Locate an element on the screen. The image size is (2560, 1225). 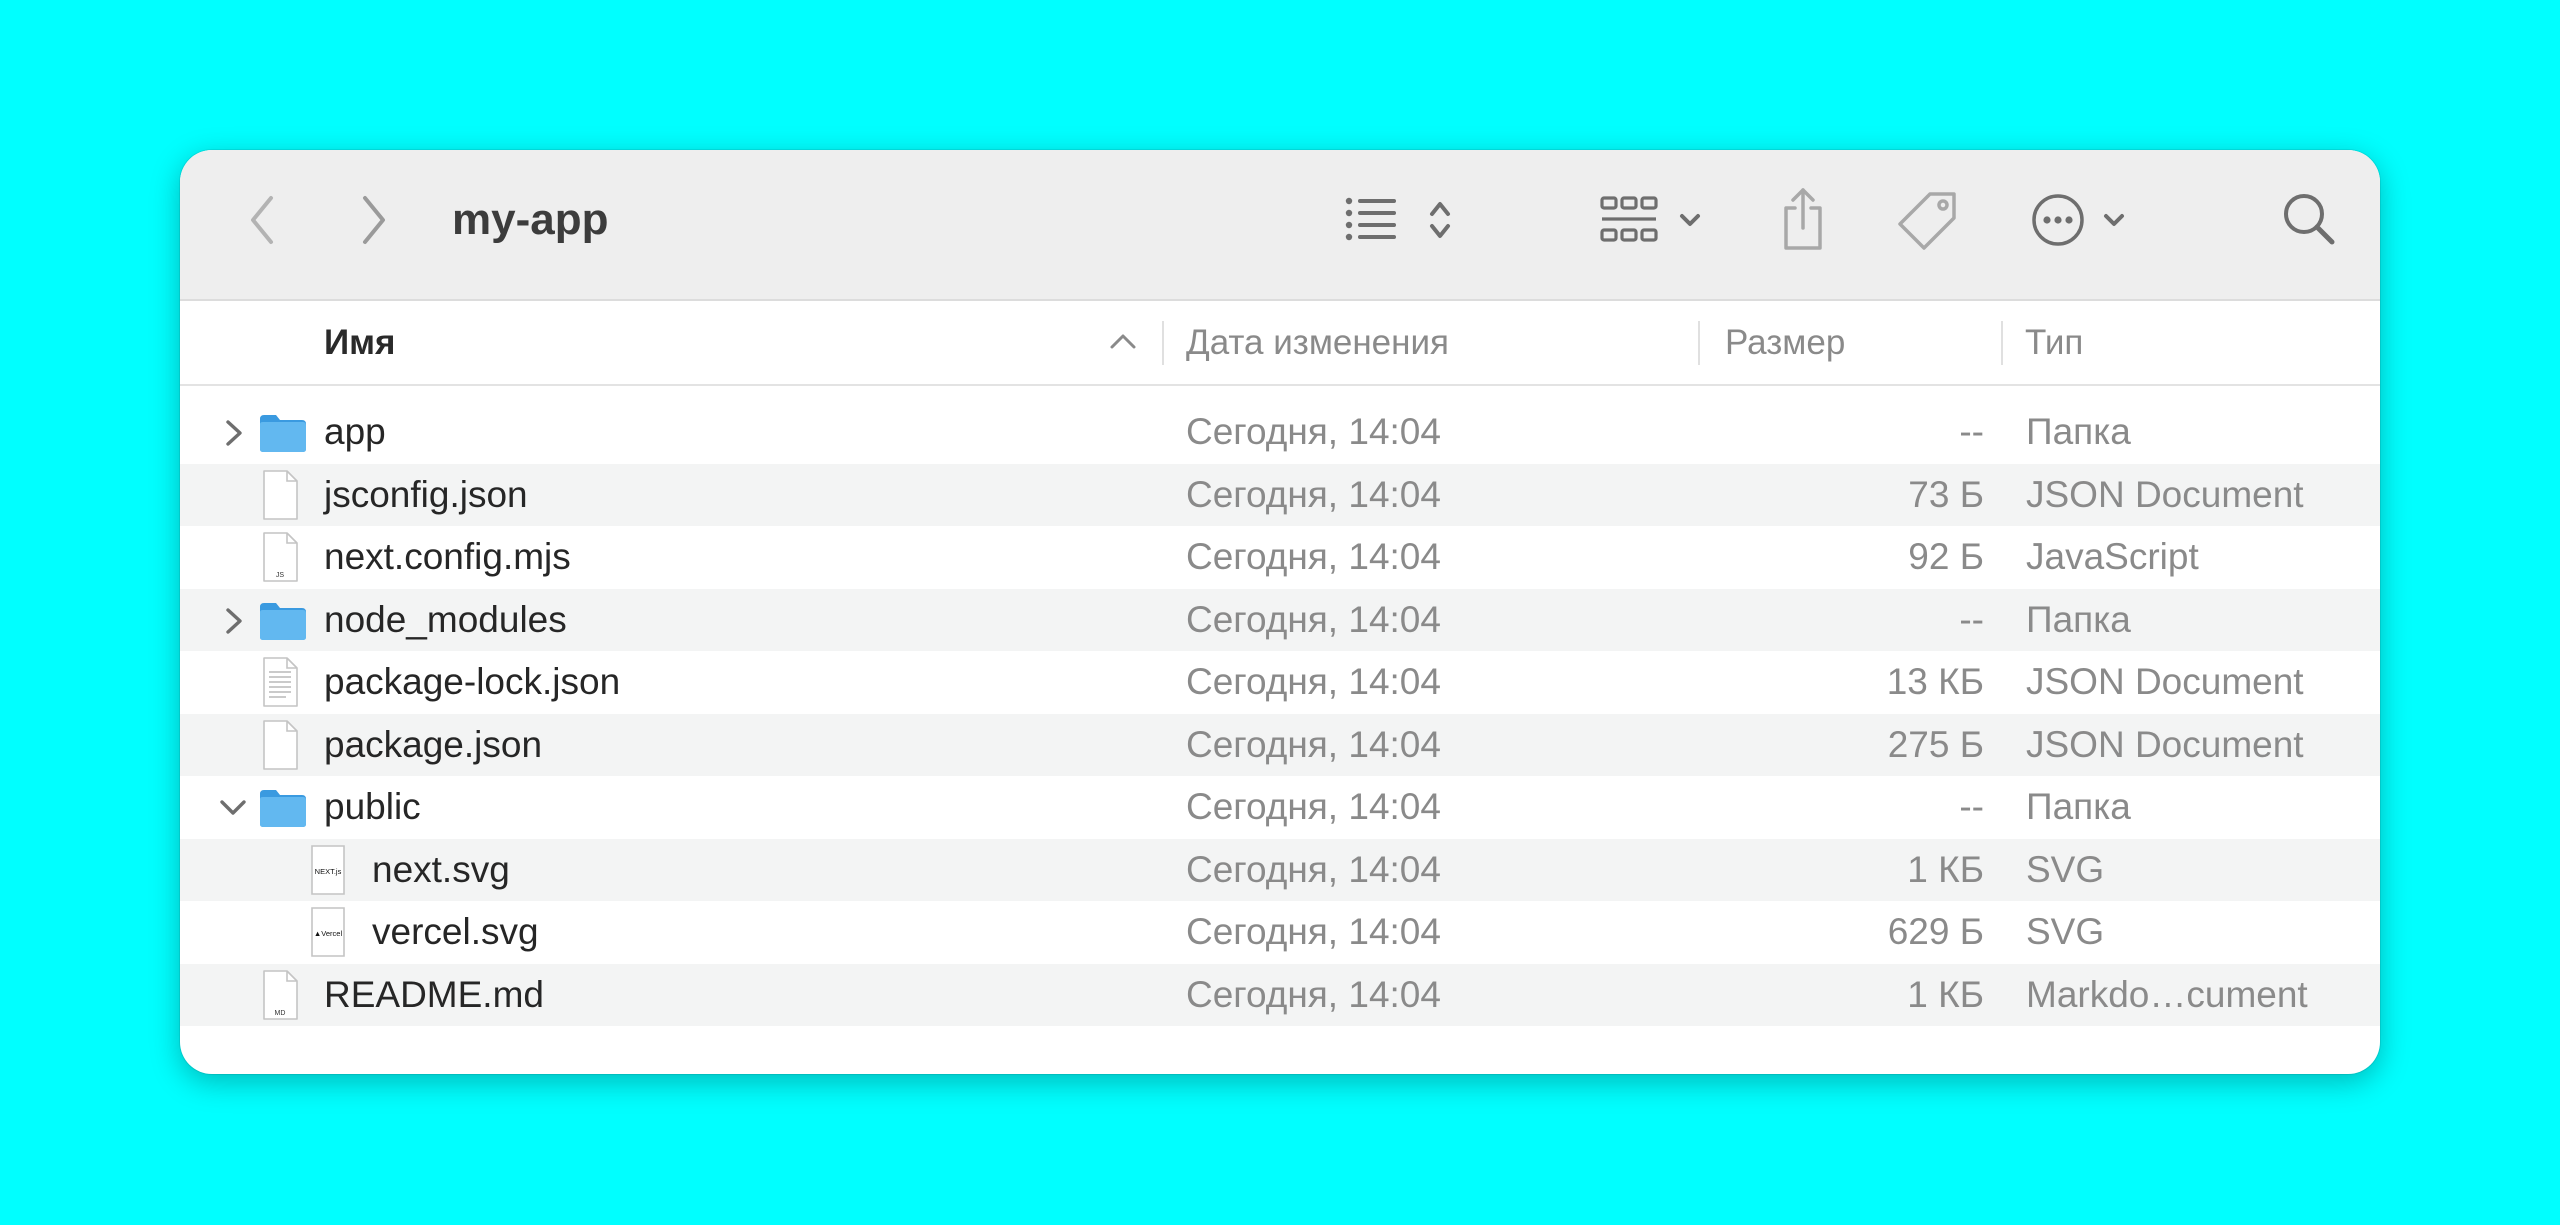
more-actions-button is located at coordinates (2083, 220).